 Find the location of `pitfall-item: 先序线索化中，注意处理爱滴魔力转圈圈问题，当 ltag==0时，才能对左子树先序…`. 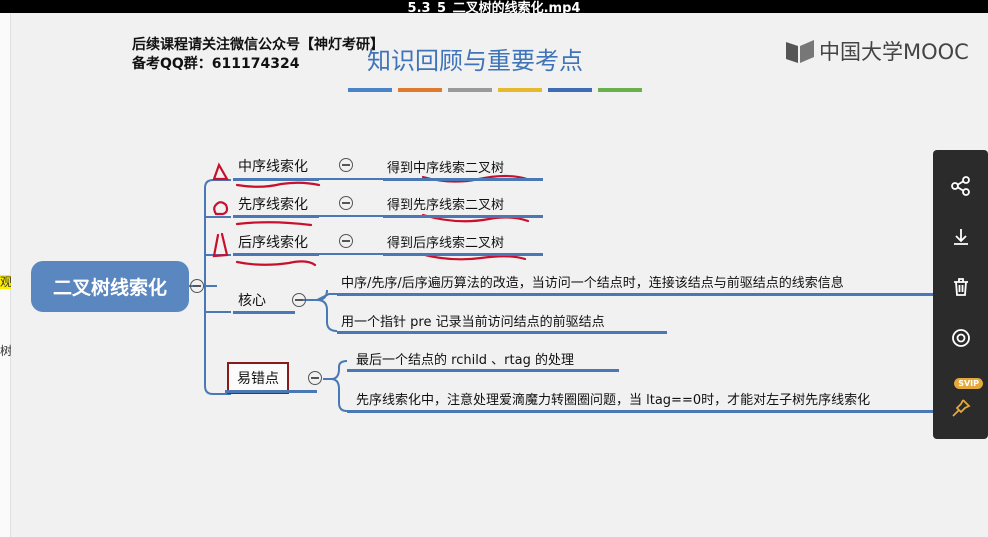

pitfall-item: 先序线索化中，注意处理爱滴魔力转圈圈问题，当 ltag==0时，才能对左子树先序… is located at coordinates (613, 398).